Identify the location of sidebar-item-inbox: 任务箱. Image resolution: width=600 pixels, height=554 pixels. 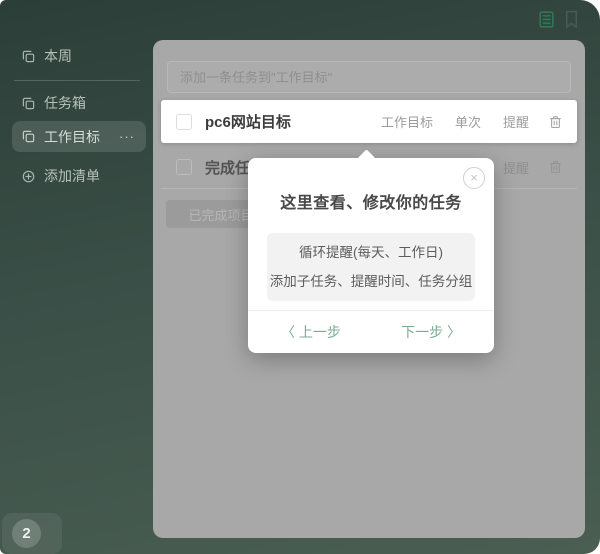
(81, 103).